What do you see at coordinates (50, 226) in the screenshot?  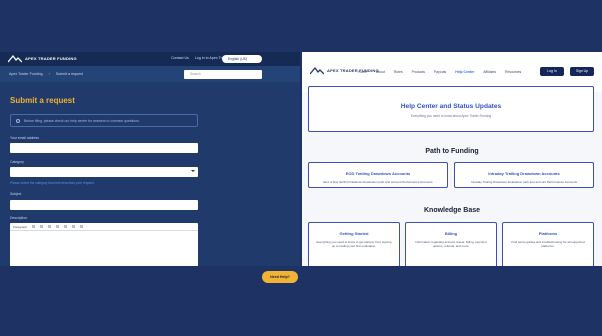 I see `underline-icon` at bounding box center [50, 226].